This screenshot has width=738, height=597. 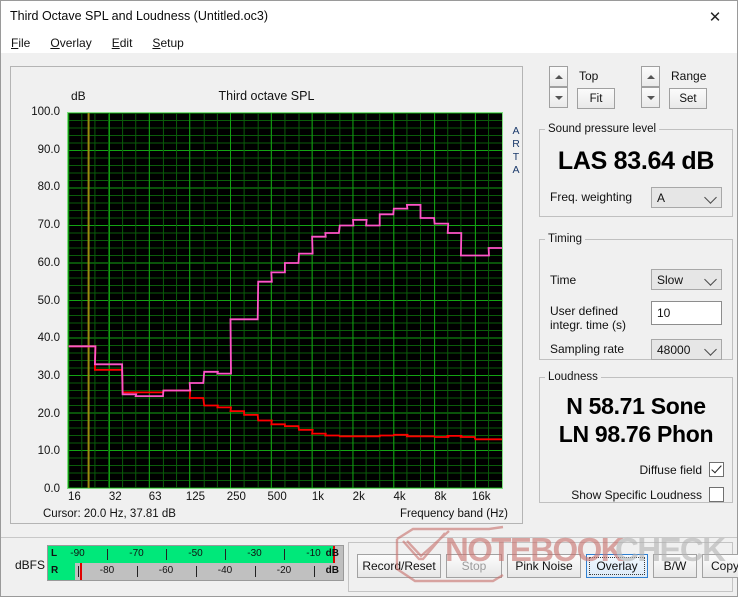 What do you see at coordinates (332, 570) in the screenshot?
I see `meter-right-unit: dB` at bounding box center [332, 570].